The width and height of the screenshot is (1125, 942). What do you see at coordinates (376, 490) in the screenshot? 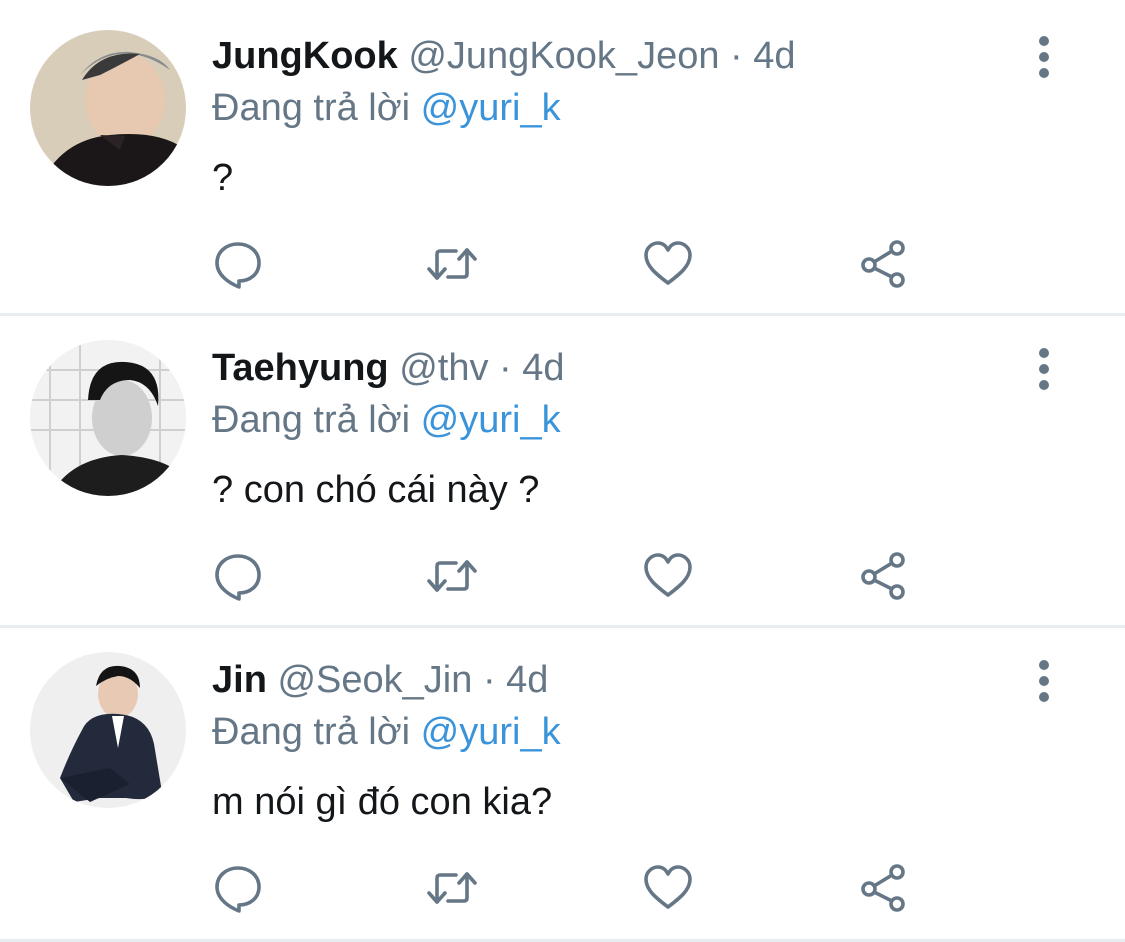
I see `tweet-text: ? con chó cái này ?` at bounding box center [376, 490].